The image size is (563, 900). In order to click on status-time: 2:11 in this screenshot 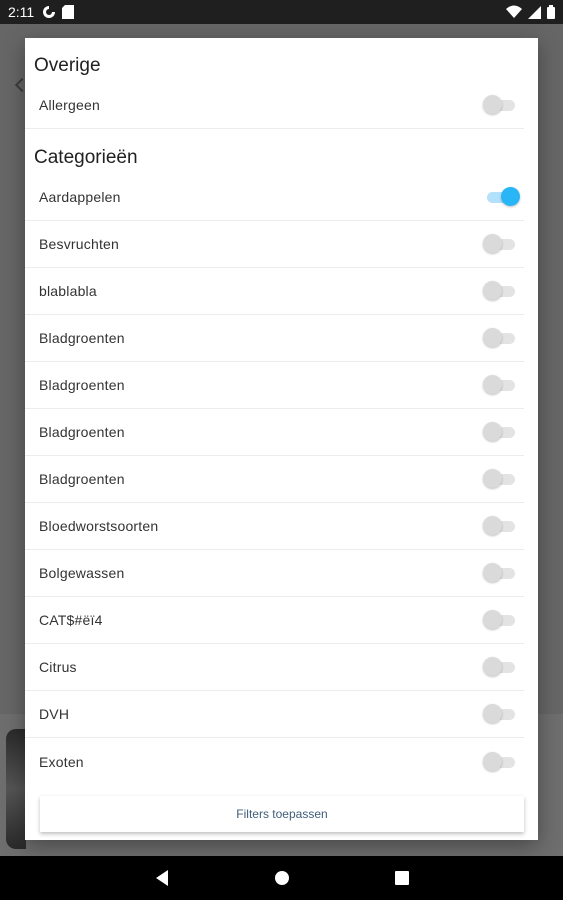, I will do `click(21, 12)`.